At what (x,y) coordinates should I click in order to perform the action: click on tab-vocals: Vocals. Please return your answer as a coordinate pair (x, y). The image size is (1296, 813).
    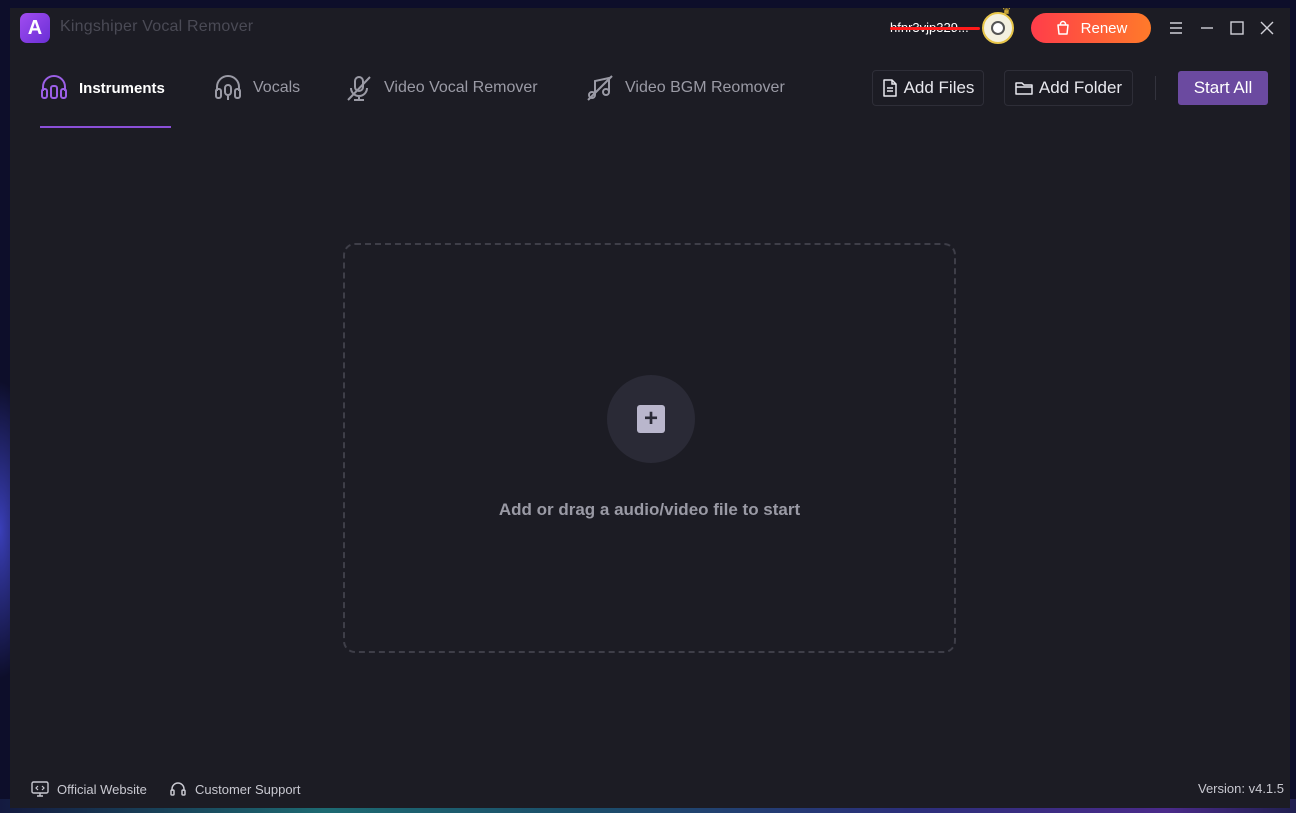
    Looking at the image, I should click on (256, 88).